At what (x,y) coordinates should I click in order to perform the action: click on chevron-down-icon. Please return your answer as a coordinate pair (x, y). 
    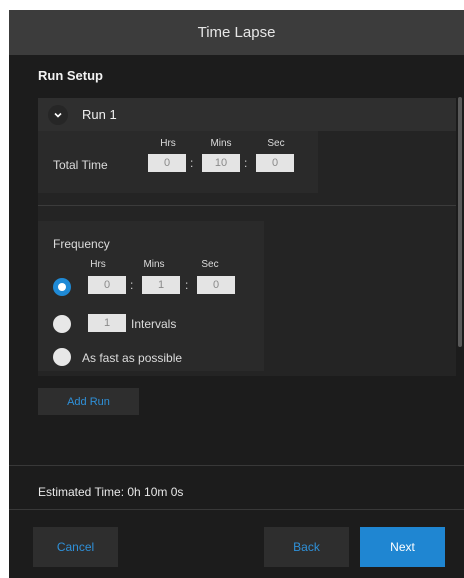
    Looking at the image, I should click on (58, 114).